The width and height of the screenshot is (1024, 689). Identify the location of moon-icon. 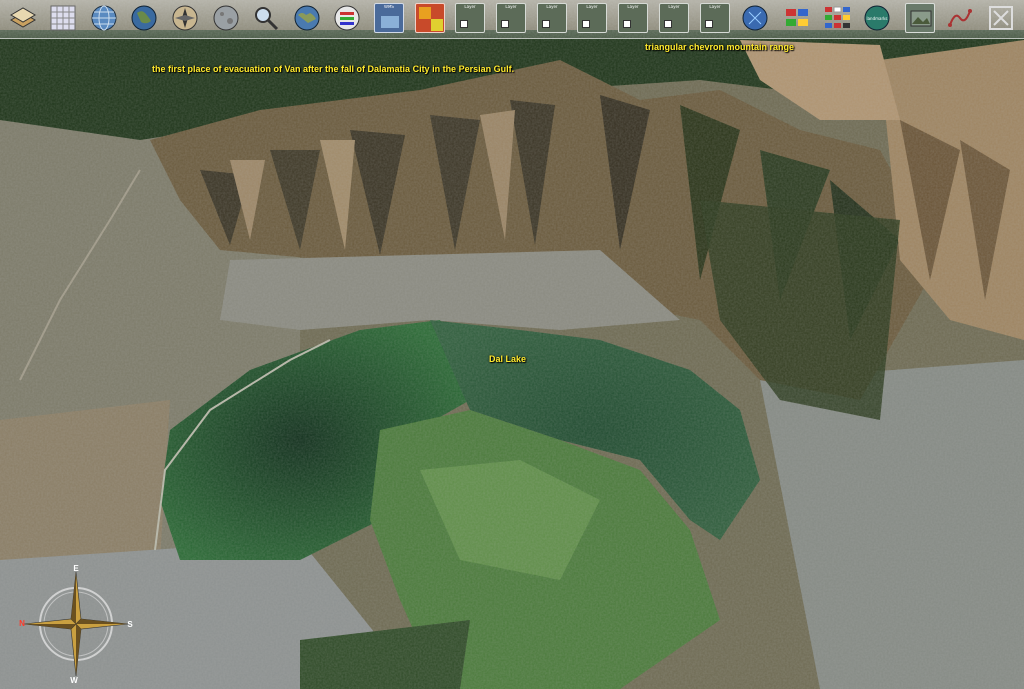
(226, 18).